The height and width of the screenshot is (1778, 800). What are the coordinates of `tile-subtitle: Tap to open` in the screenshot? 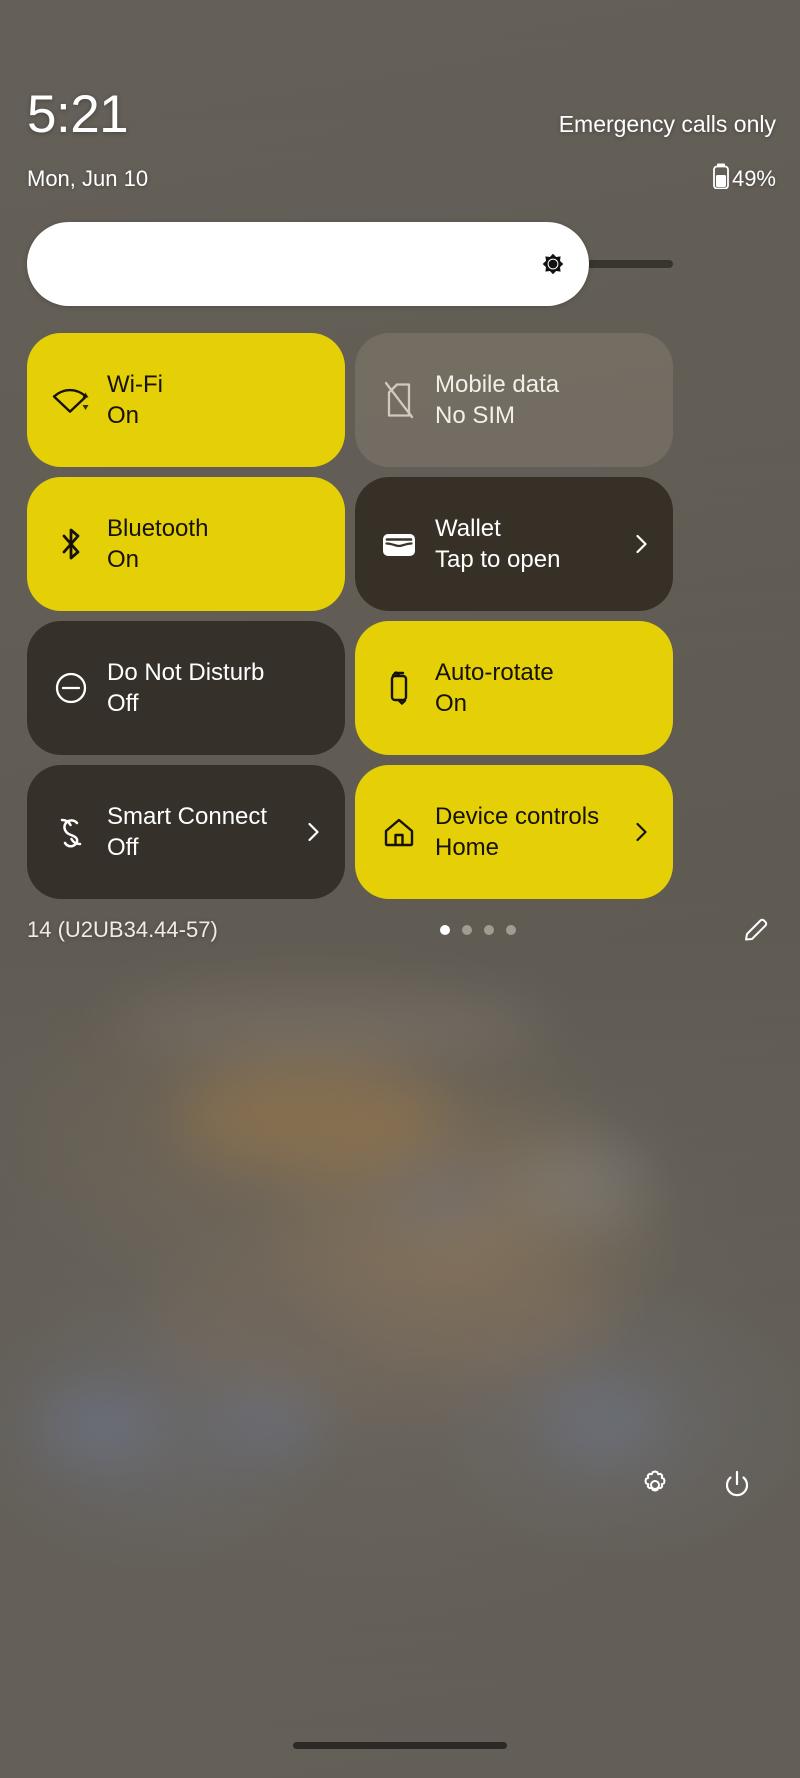 It's located at (498, 559).